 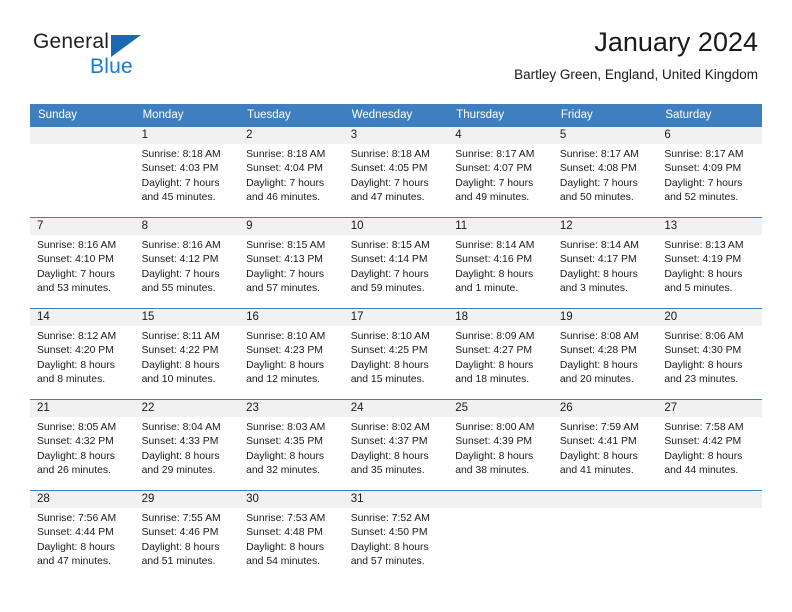 What do you see at coordinates (82, 499) in the screenshot?
I see `day-number: 28` at bounding box center [82, 499].